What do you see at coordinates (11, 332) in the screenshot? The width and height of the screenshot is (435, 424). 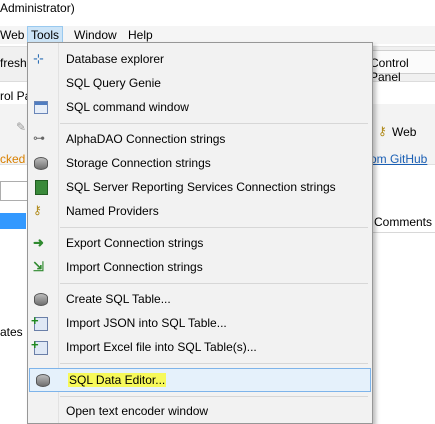 I see `side-label: ates` at bounding box center [11, 332].